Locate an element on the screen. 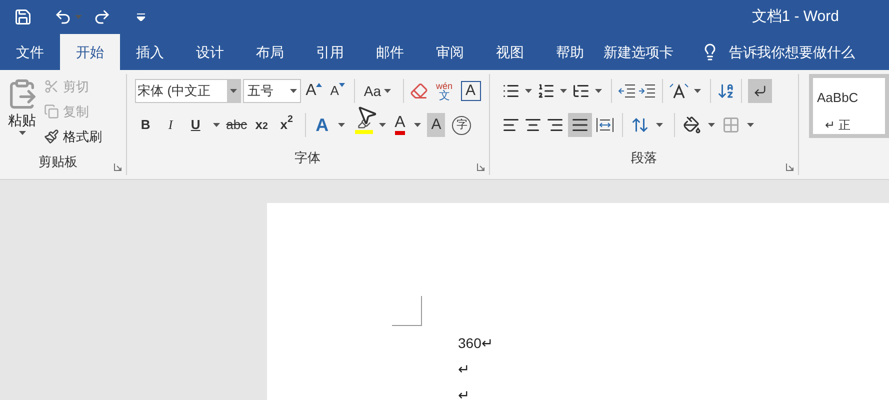 Image resolution: width=889 pixels, height=400 pixels. format-button: U is located at coordinates (195, 125).